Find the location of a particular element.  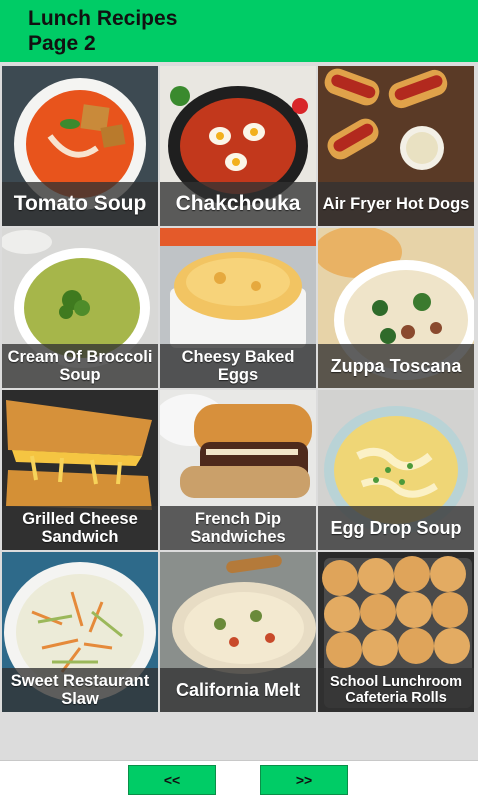

recipe-card-cheesy-baked-eggs: Cheesy Baked Eggs is located at coordinates (238, 308).